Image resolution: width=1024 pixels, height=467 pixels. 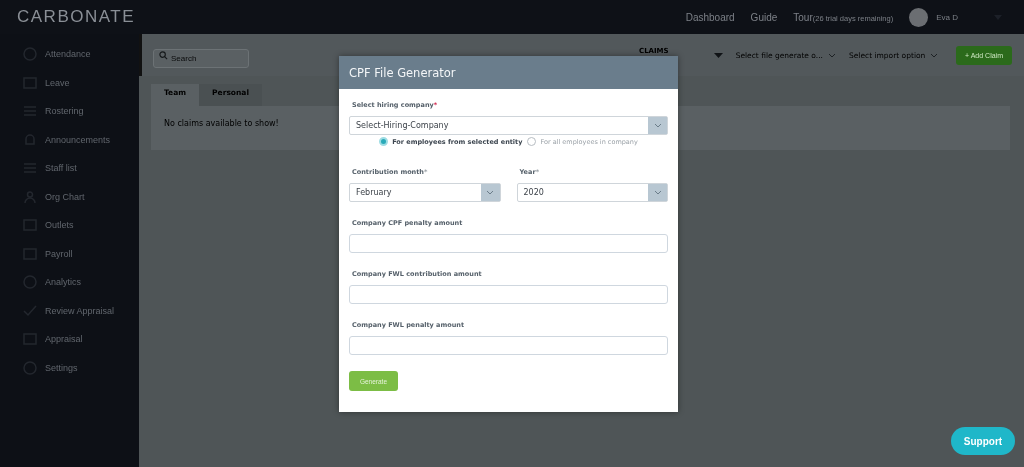 What do you see at coordinates (69, 139) in the screenshot?
I see `sidebar-item: Announcements` at bounding box center [69, 139].